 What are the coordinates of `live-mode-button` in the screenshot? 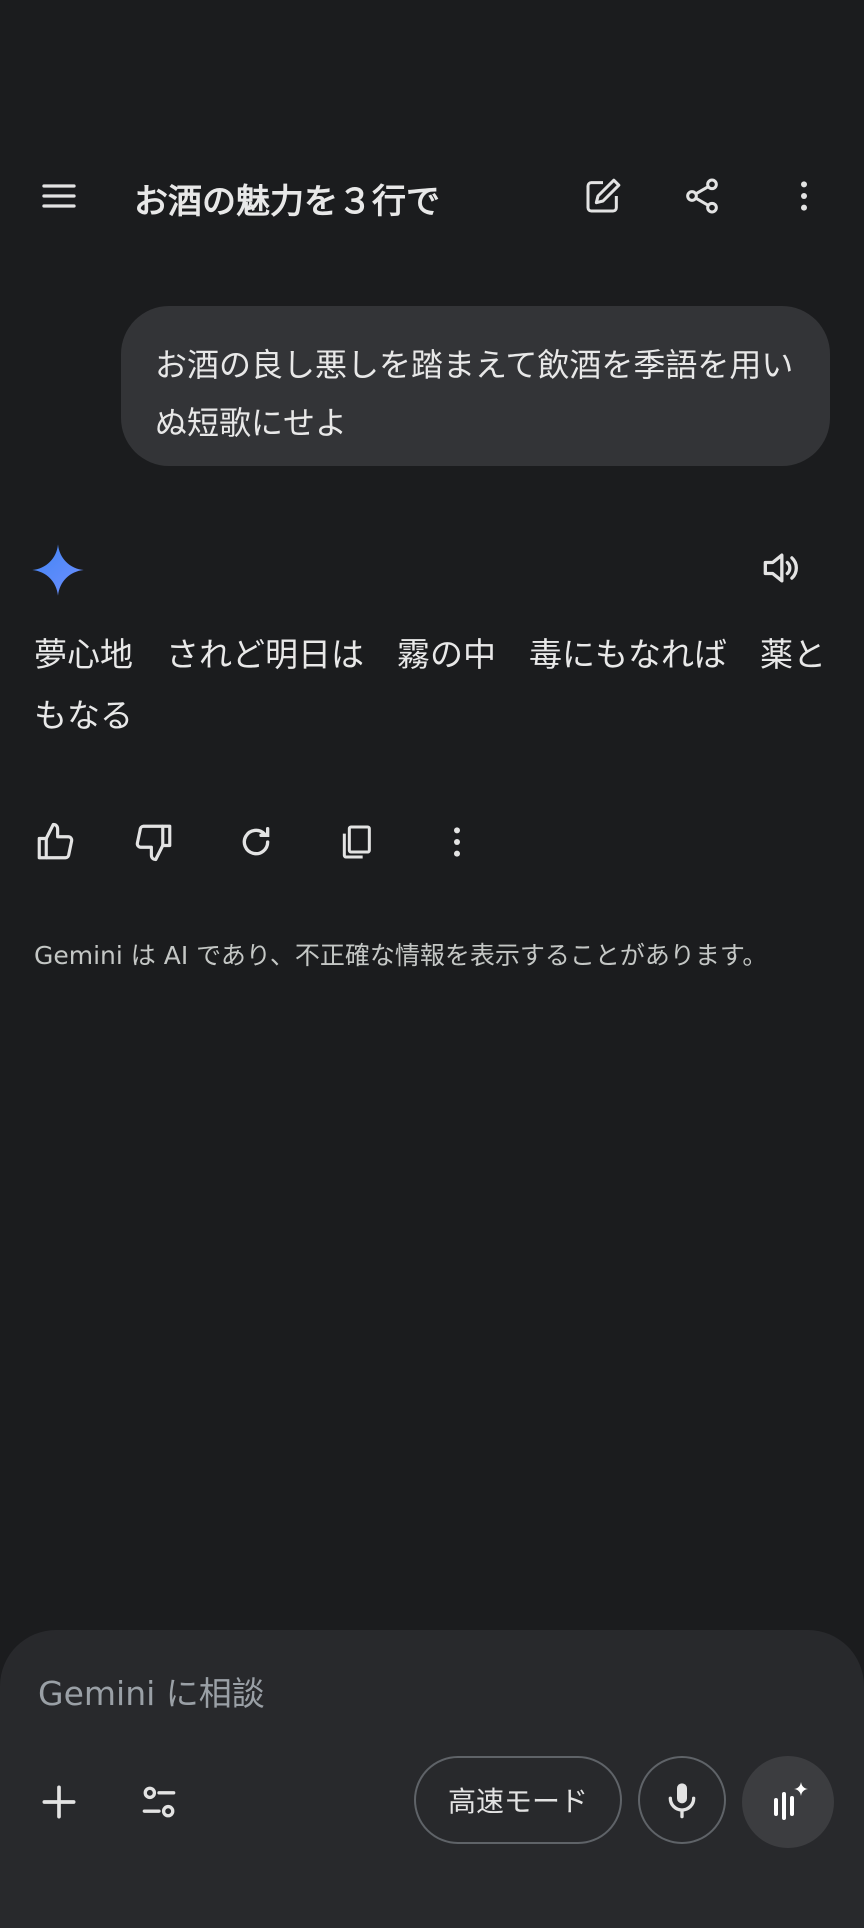 It's located at (788, 1802).